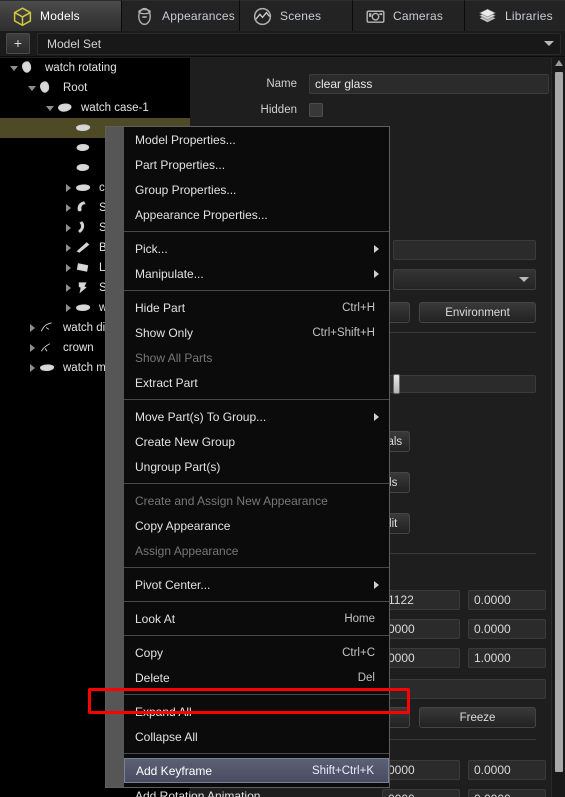 The height and width of the screenshot is (797, 565). What do you see at coordinates (421, 770) in the screenshot?
I see `transform-field-r4c1: 0000` at bounding box center [421, 770].